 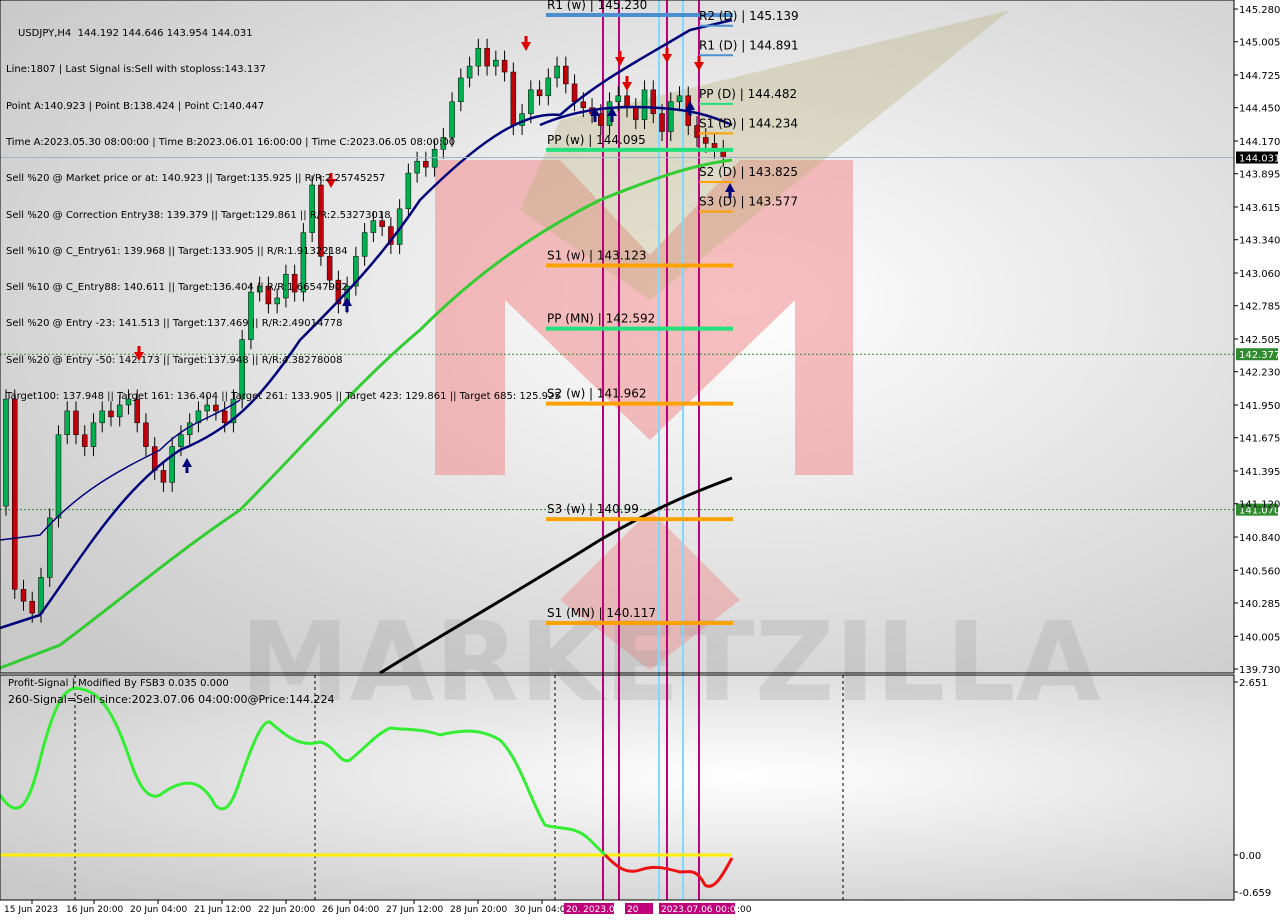 I want to click on pivot-label: R1 (w) | 145.230, so click(x=597, y=6).